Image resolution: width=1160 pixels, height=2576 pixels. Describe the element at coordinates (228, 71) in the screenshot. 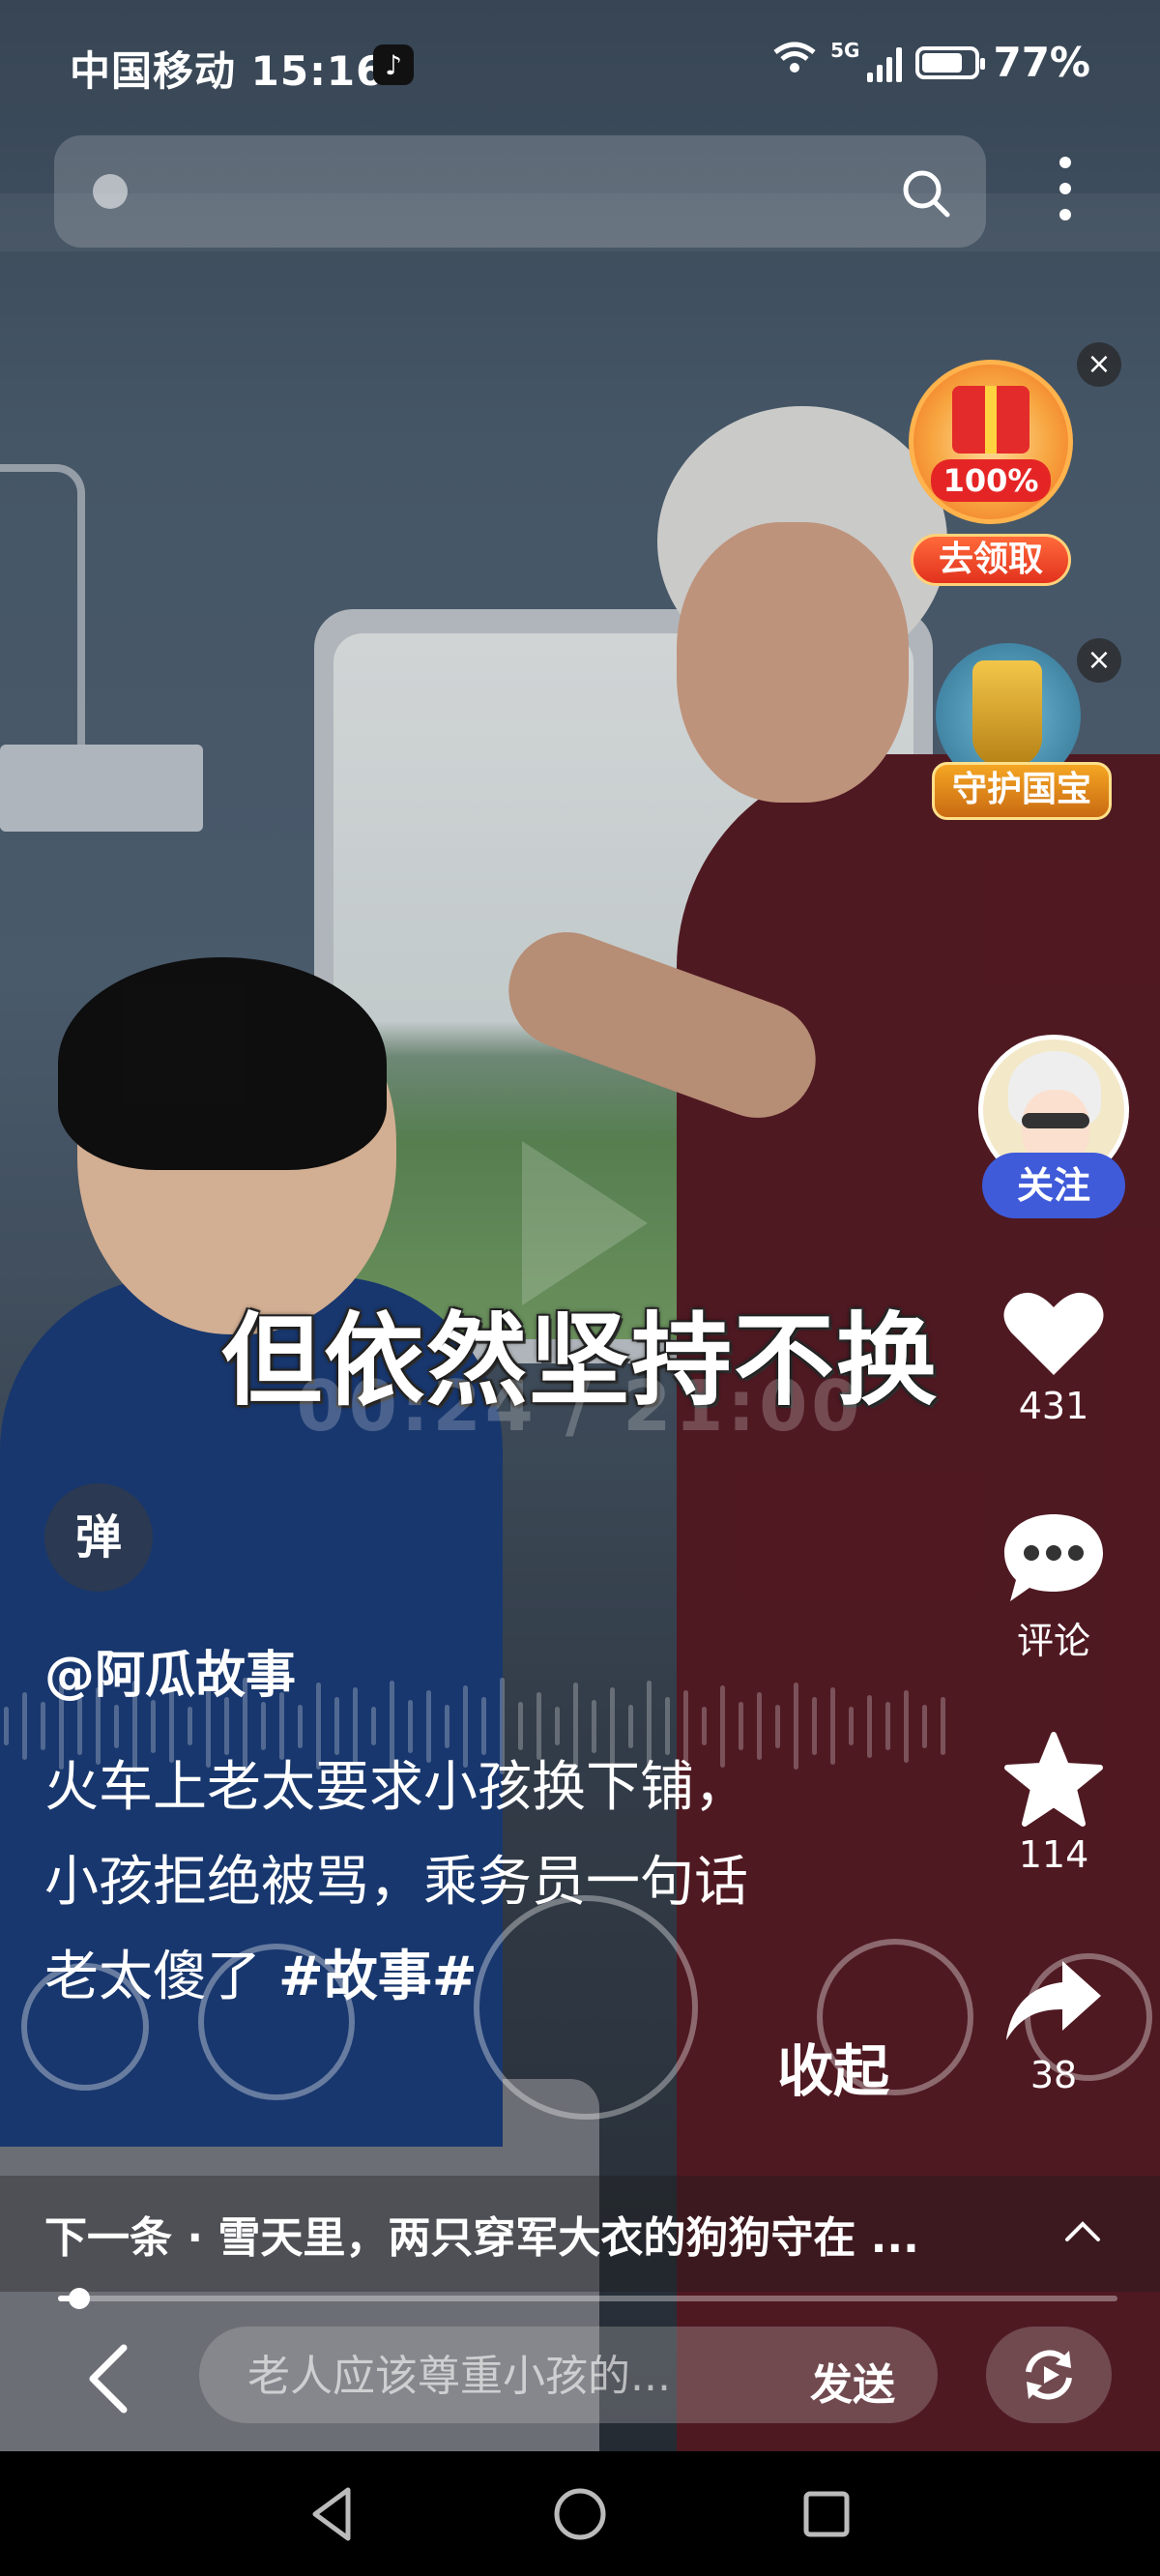

I see `carrier-time: 中国移动 15:16` at that location.